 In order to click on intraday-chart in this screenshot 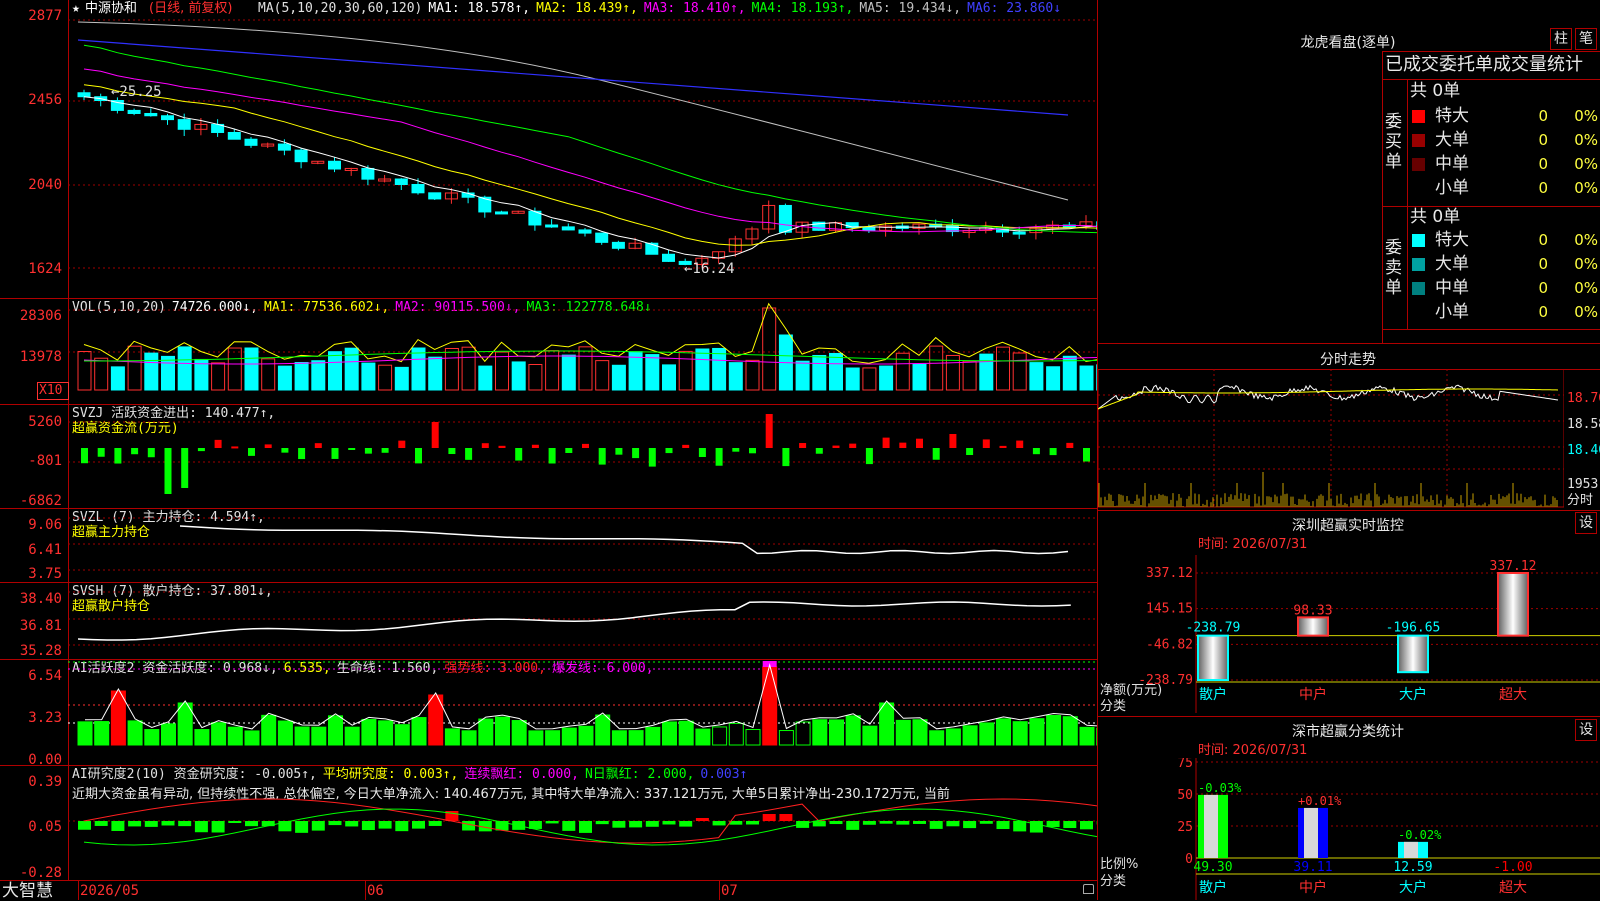, I will do `click(1331, 439)`.